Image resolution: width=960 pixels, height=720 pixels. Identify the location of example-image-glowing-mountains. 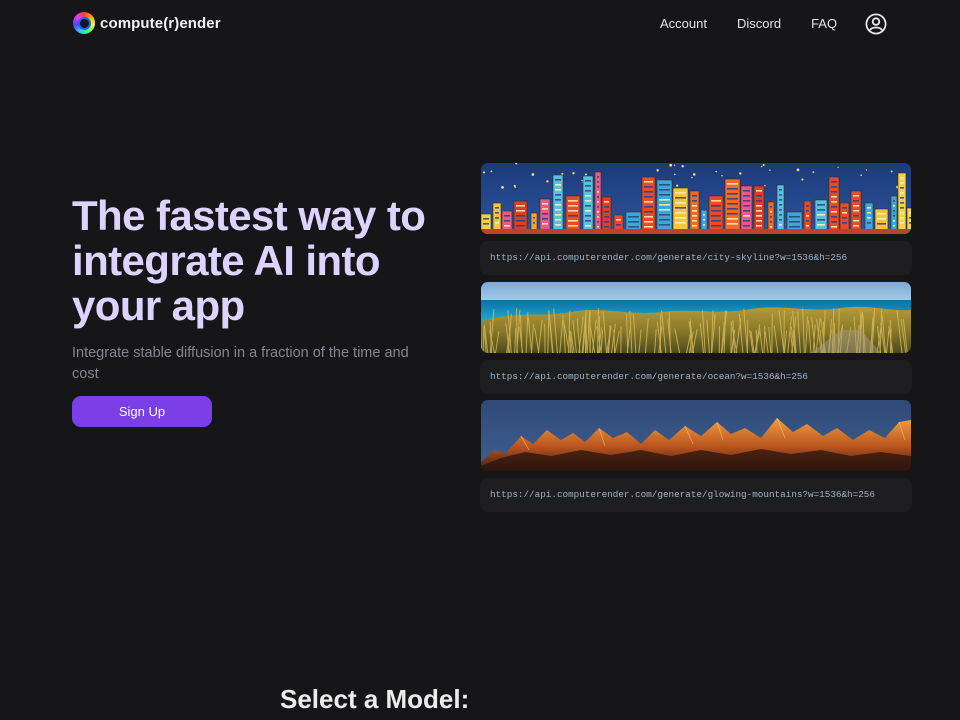
(696, 435).